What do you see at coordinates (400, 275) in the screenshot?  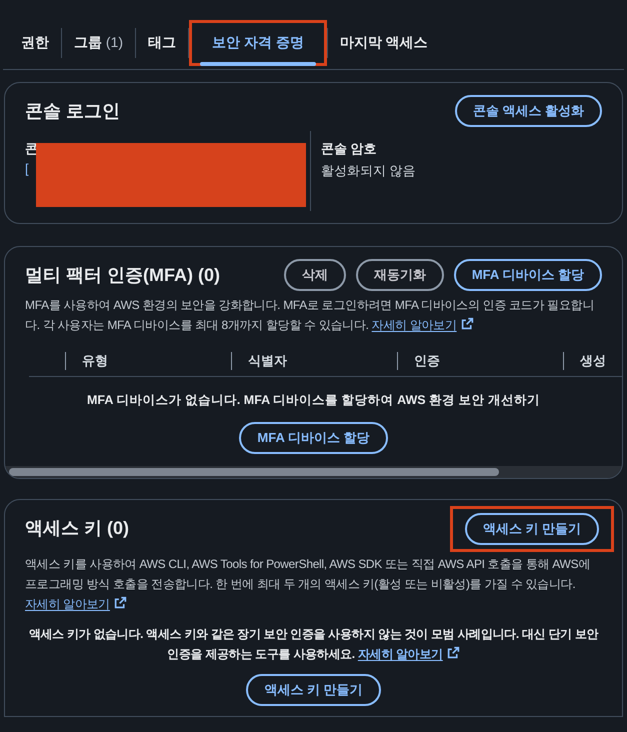 I see `action-button: 재동기화` at bounding box center [400, 275].